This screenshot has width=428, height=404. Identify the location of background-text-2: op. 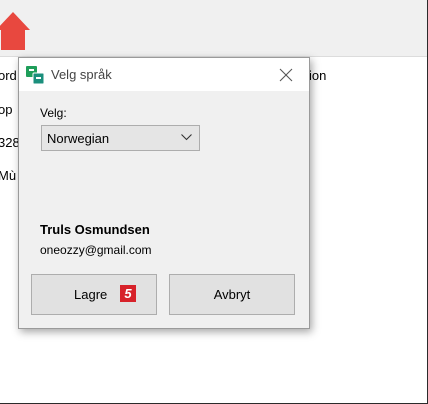
(6, 109).